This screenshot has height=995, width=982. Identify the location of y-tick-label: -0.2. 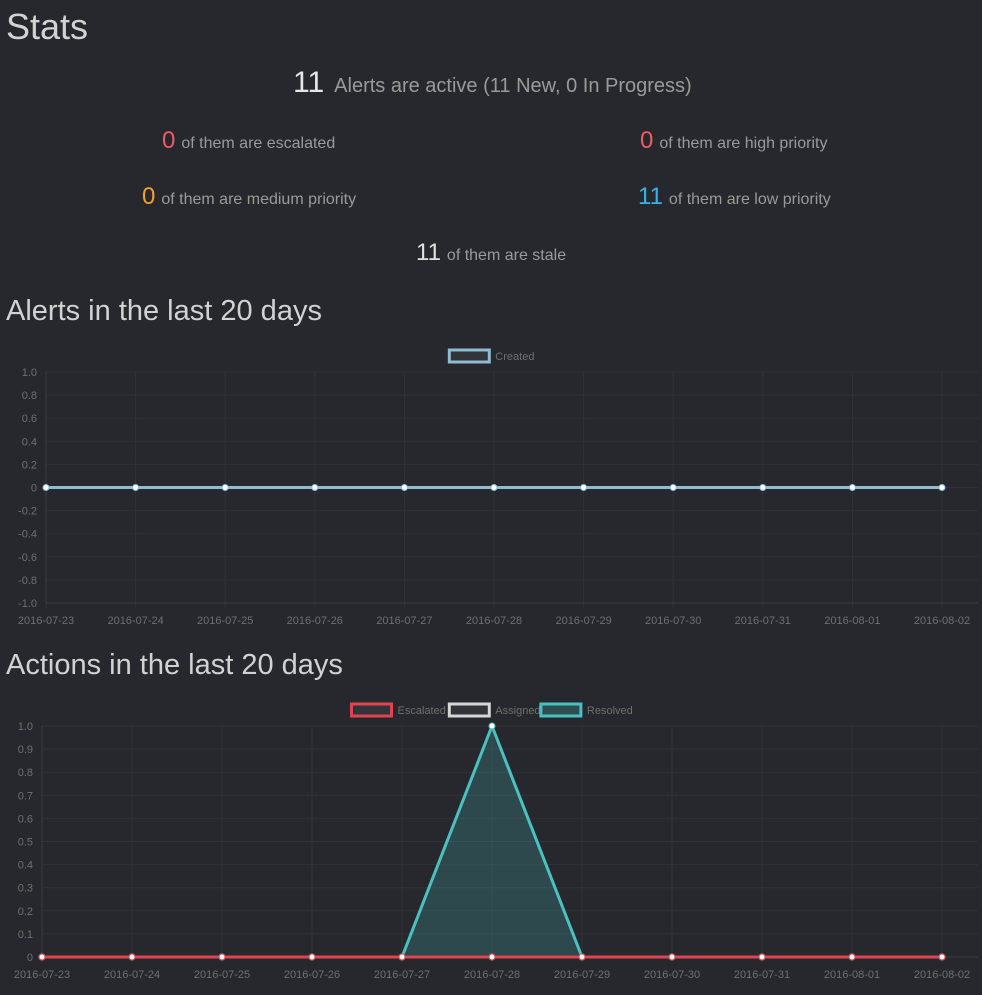
(27, 512).